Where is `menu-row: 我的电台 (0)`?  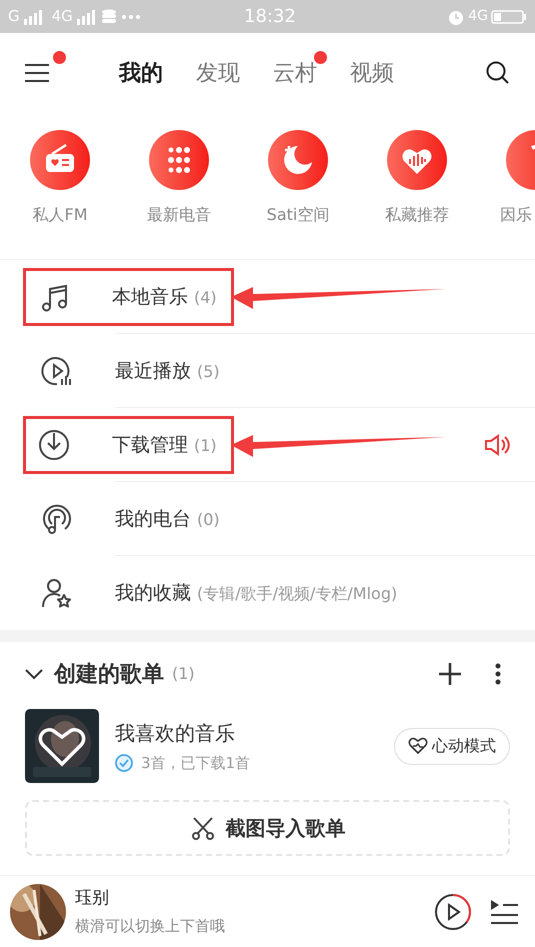
menu-row: 我的电台 (0) is located at coordinates (267, 519).